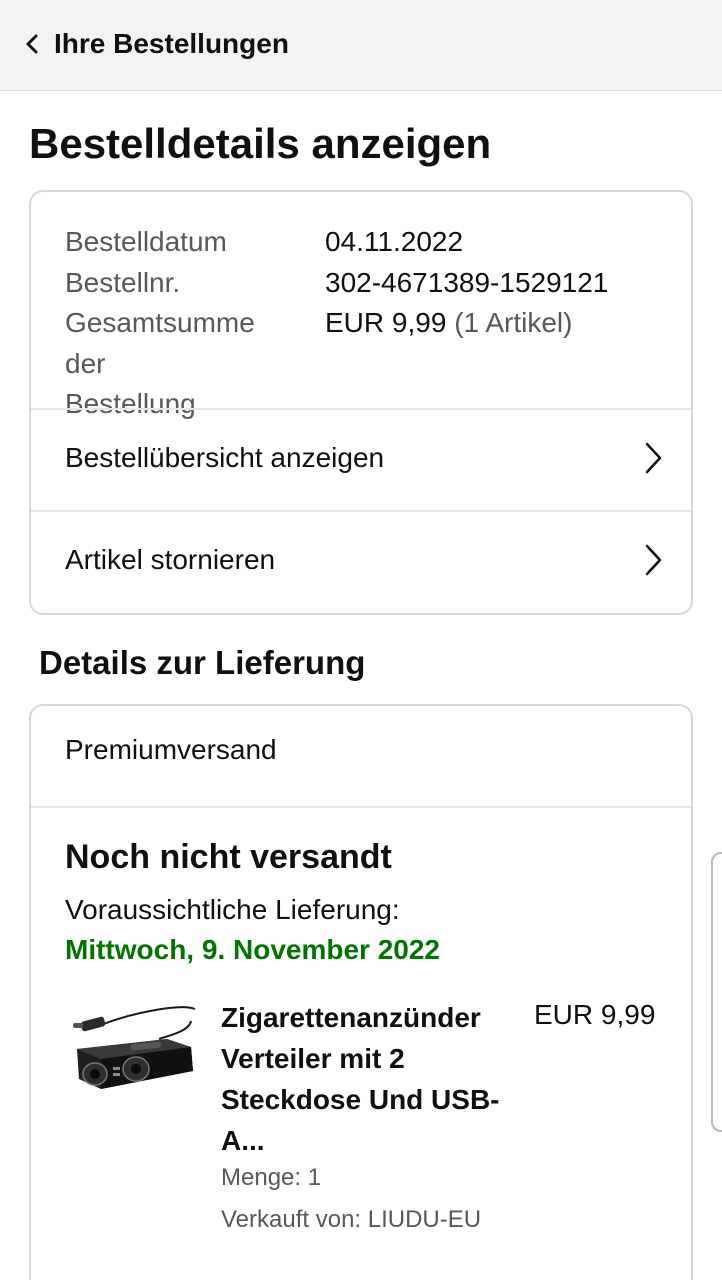 The height and width of the screenshot is (1280, 722). I want to click on back-link-label: Ihre Bestellungen, so click(171, 43).